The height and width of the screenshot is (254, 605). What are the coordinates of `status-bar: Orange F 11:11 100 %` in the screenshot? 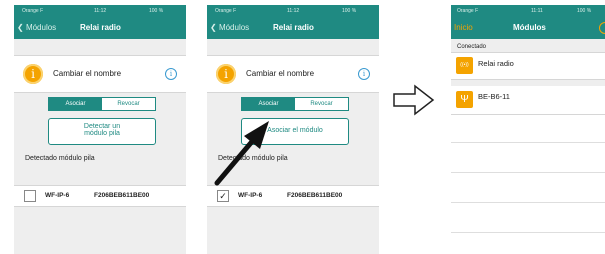 It's located at (528, 11).